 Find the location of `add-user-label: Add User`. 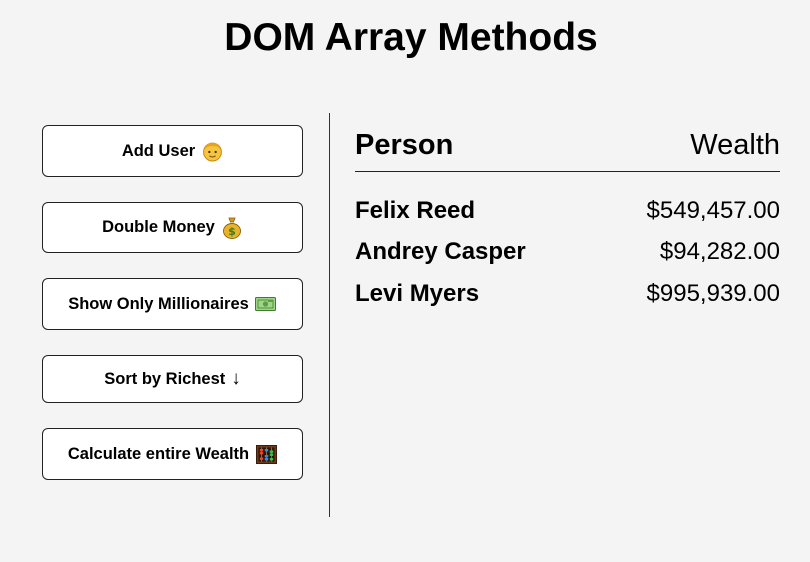

add-user-label: Add User is located at coordinates (158, 150).